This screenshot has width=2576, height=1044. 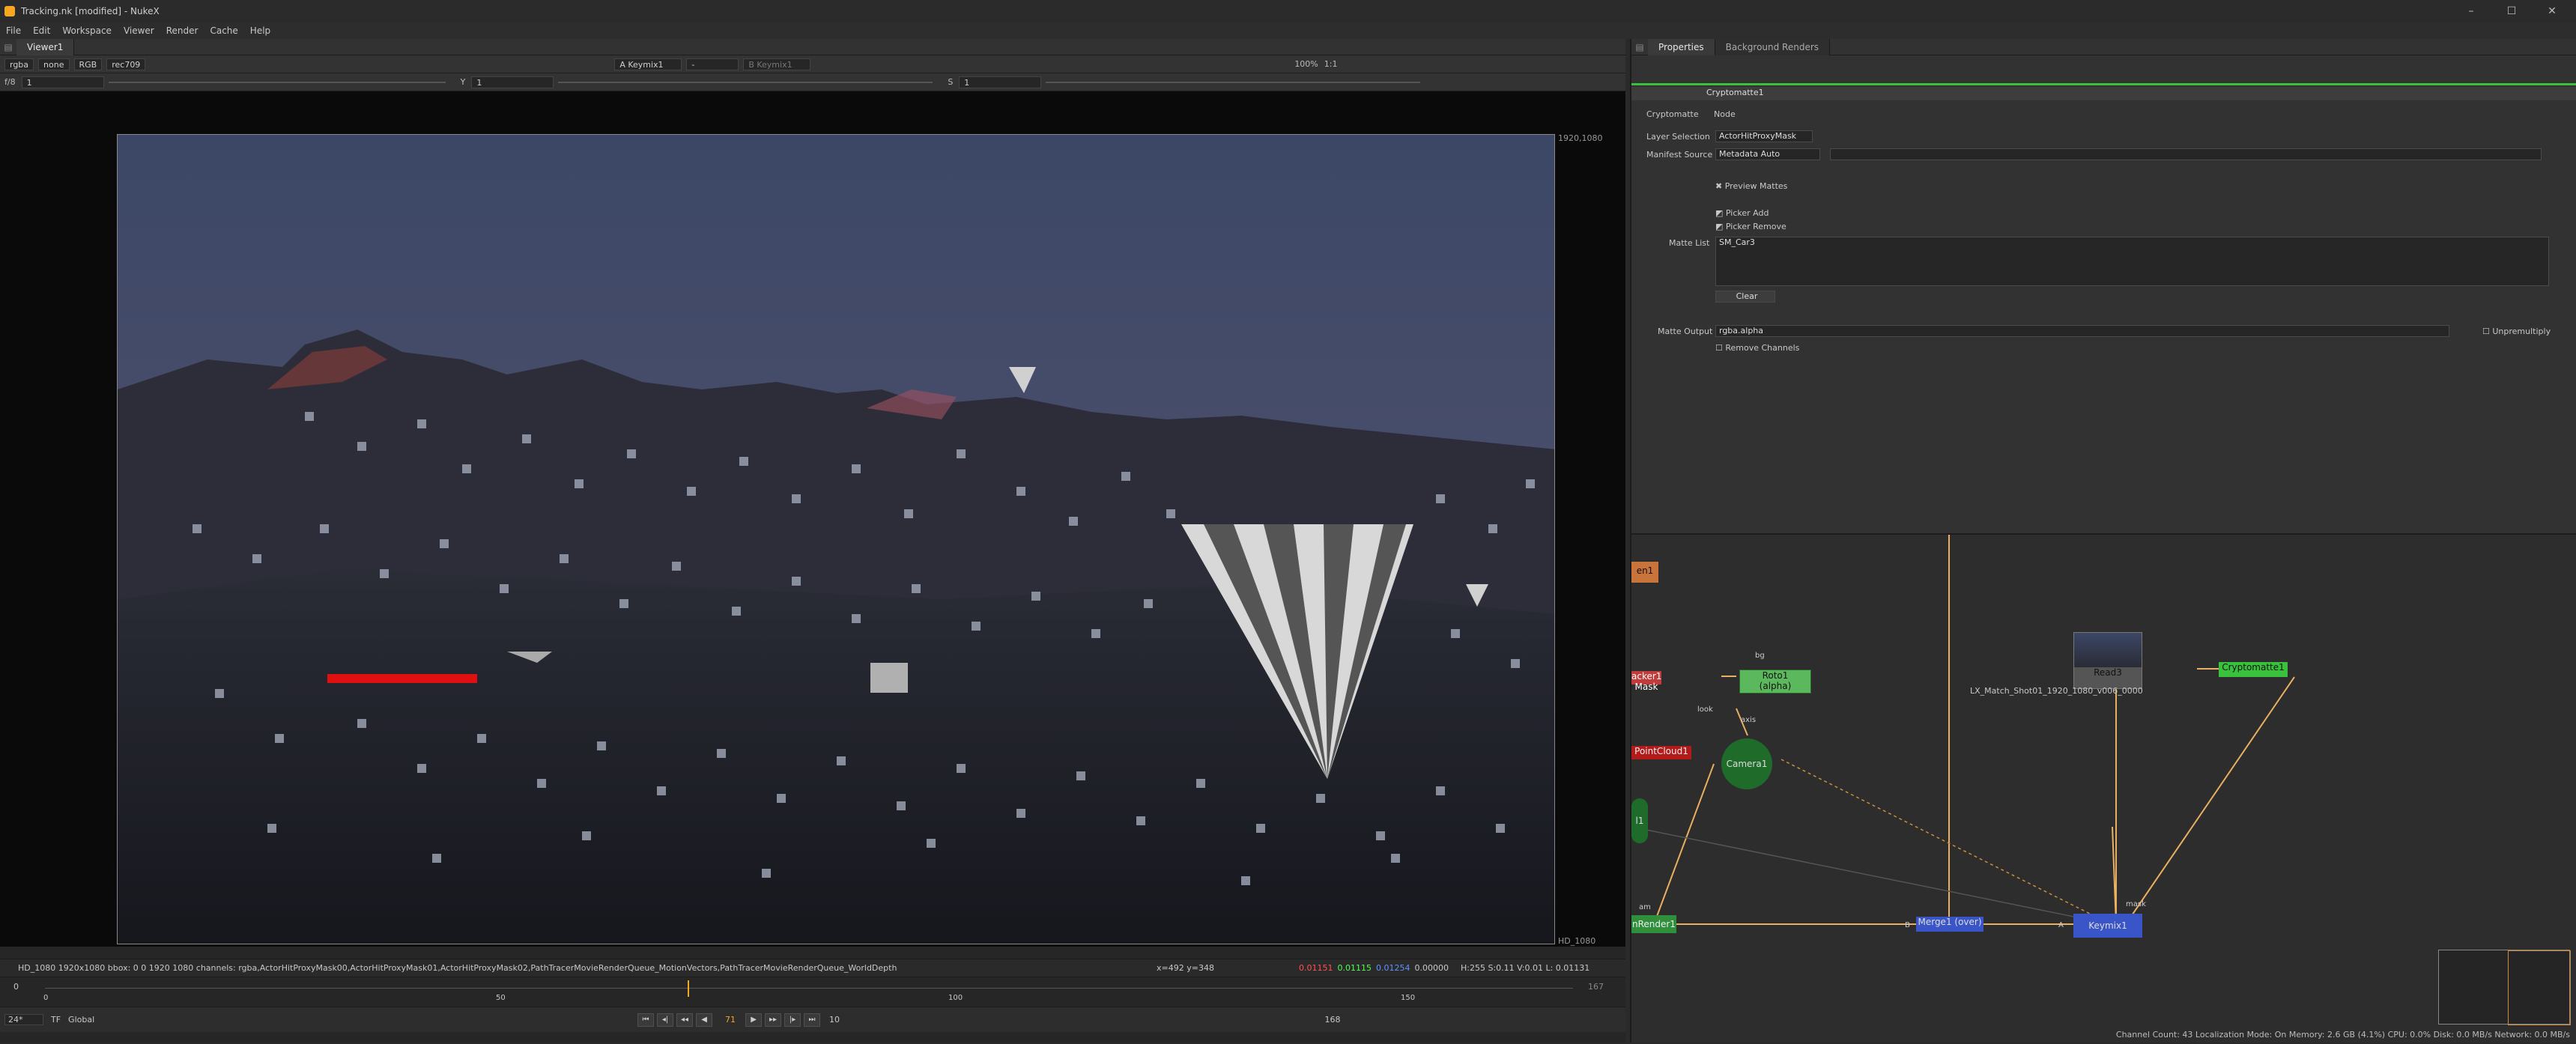 I want to click on a-input-select: A Keymix1, so click(x=648, y=64).